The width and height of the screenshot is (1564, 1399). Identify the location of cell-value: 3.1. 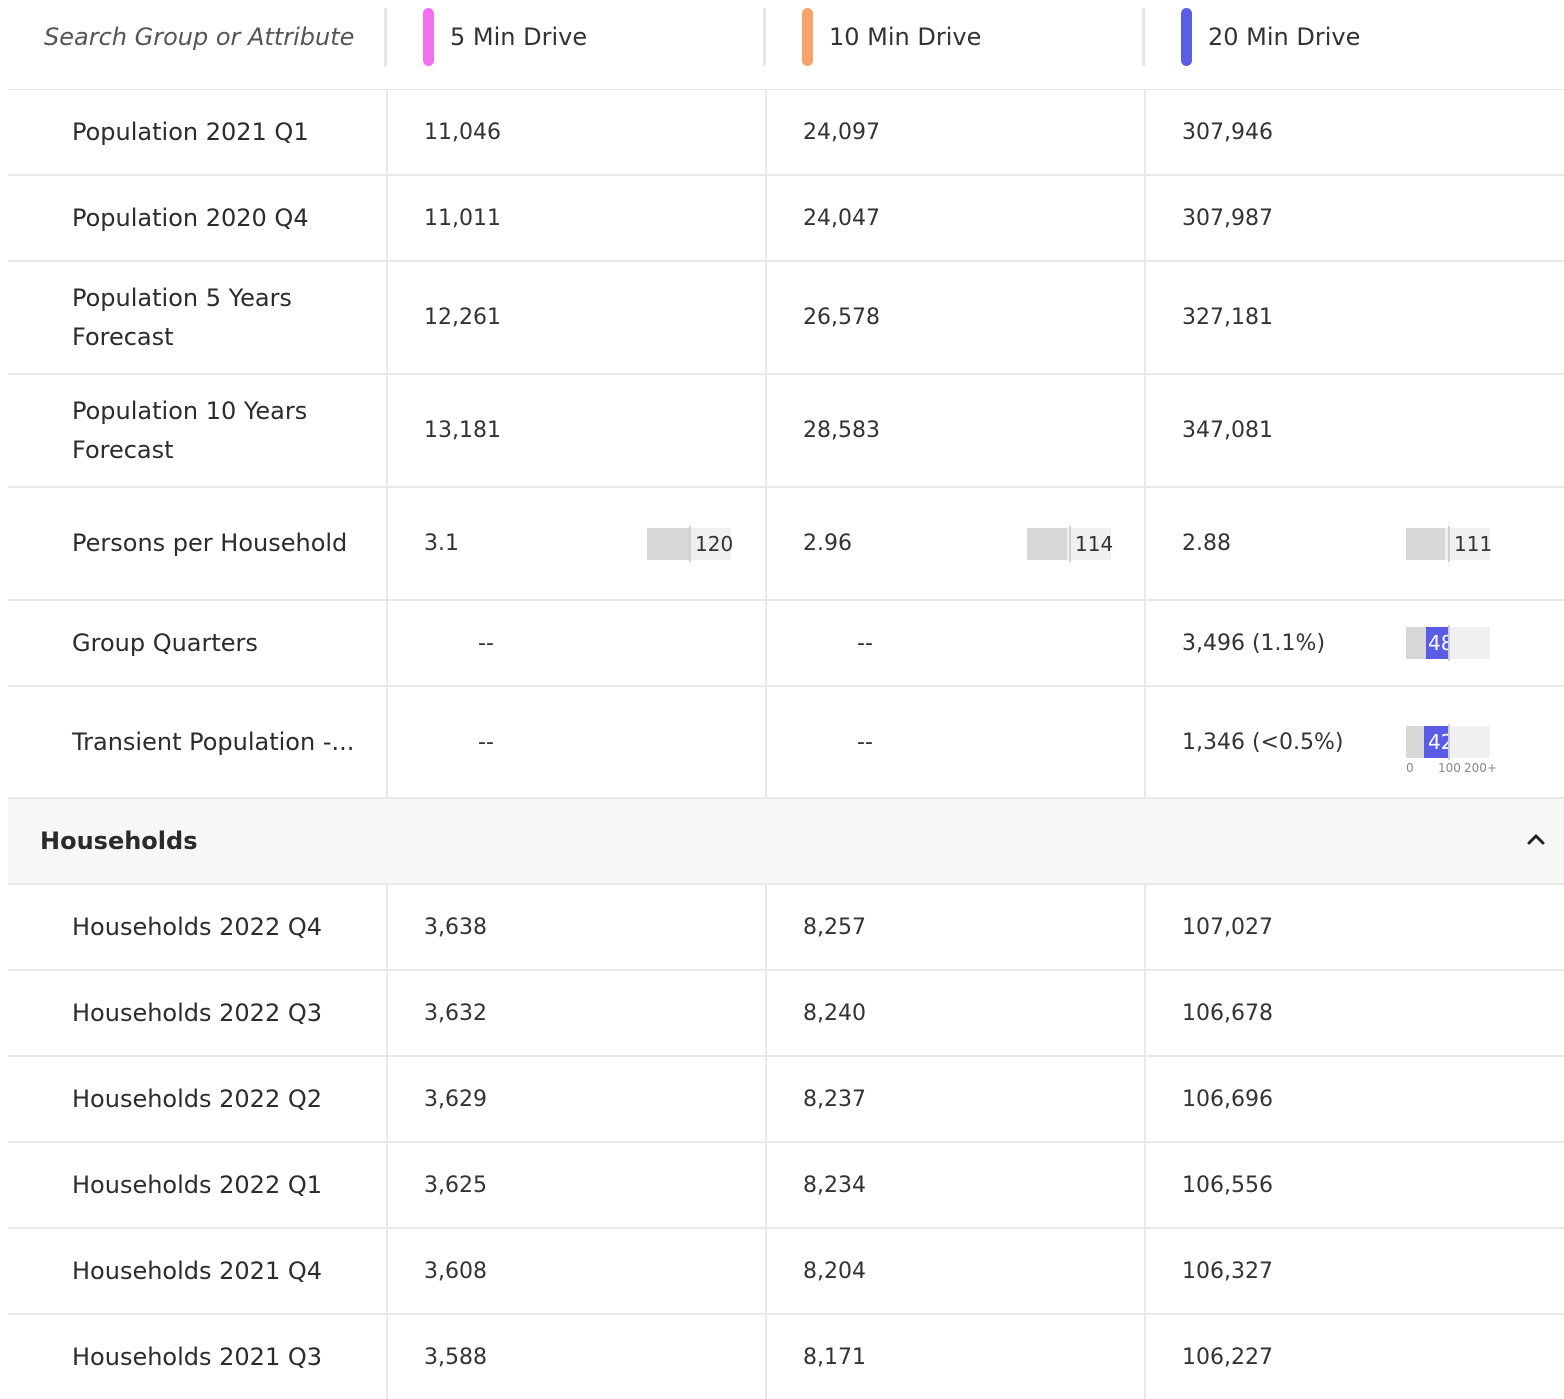
(441, 543).